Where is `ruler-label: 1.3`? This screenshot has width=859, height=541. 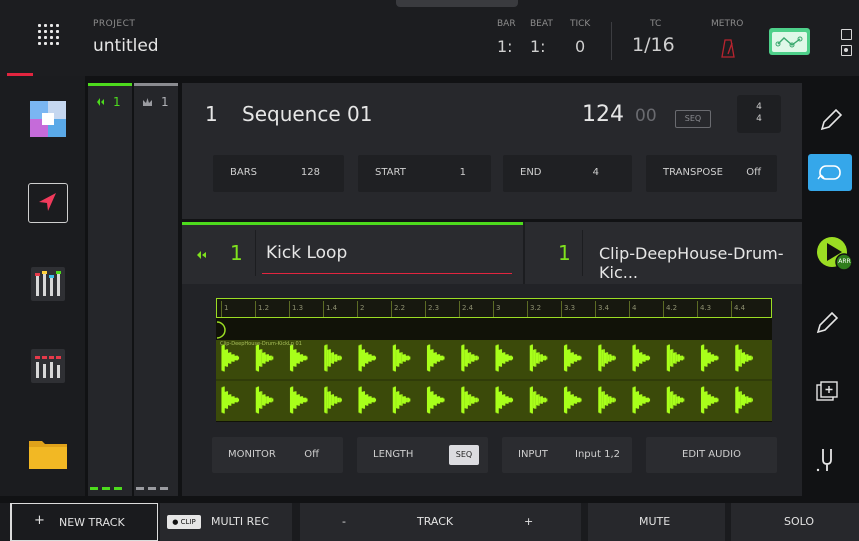 ruler-label: 1.3 is located at coordinates (298, 308).